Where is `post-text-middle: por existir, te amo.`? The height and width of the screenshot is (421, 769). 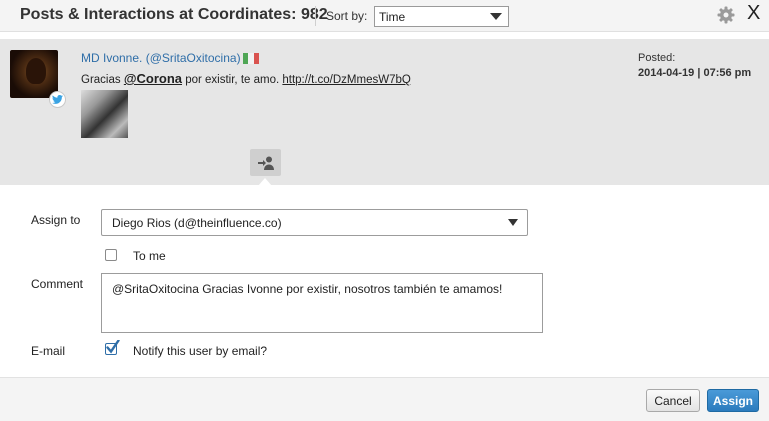 post-text-middle: por existir, te amo. is located at coordinates (232, 80).